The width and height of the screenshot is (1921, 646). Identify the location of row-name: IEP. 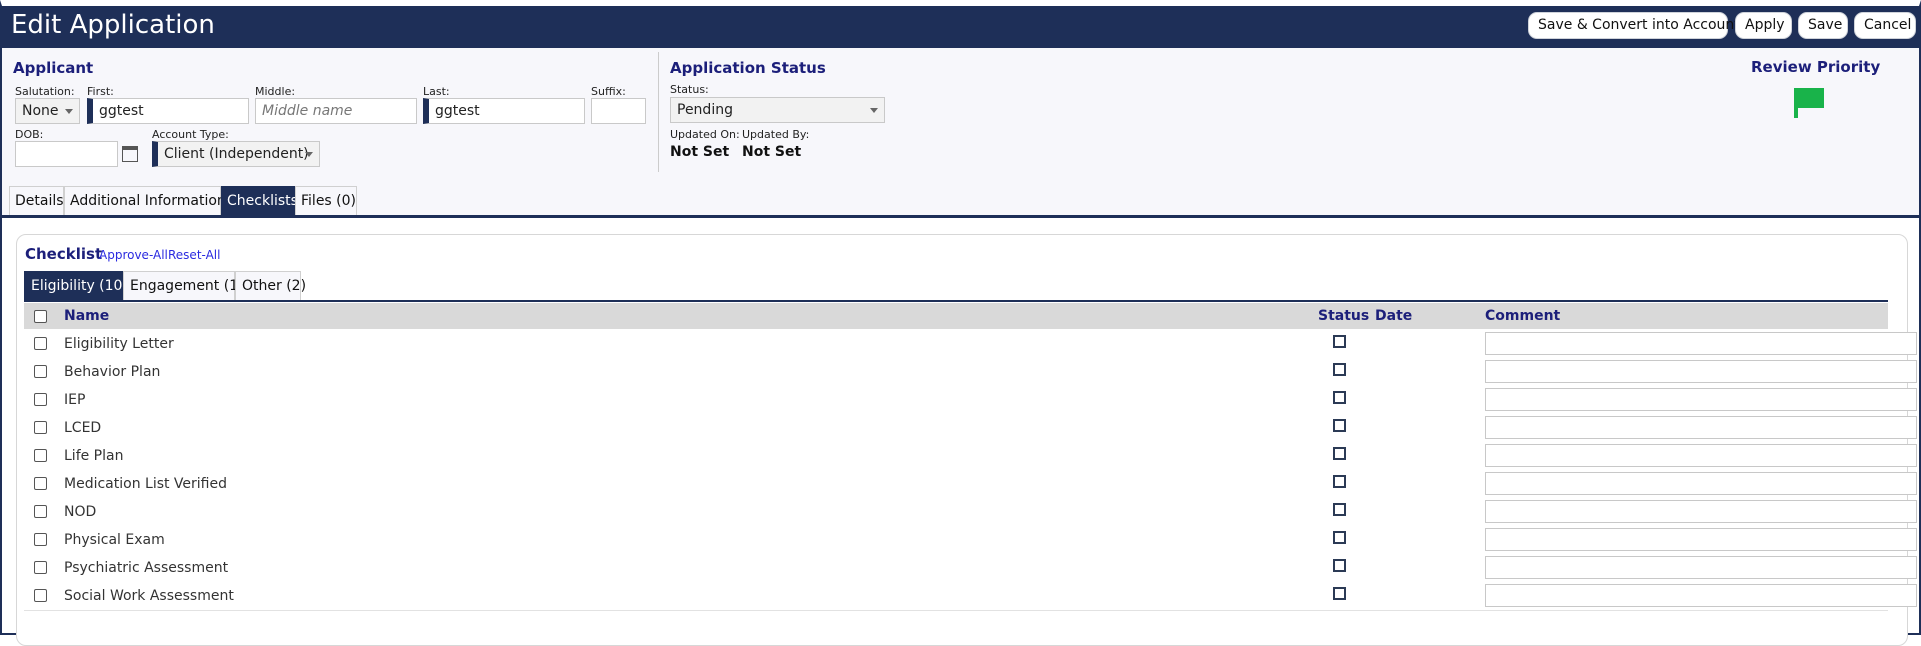
(75, 400).